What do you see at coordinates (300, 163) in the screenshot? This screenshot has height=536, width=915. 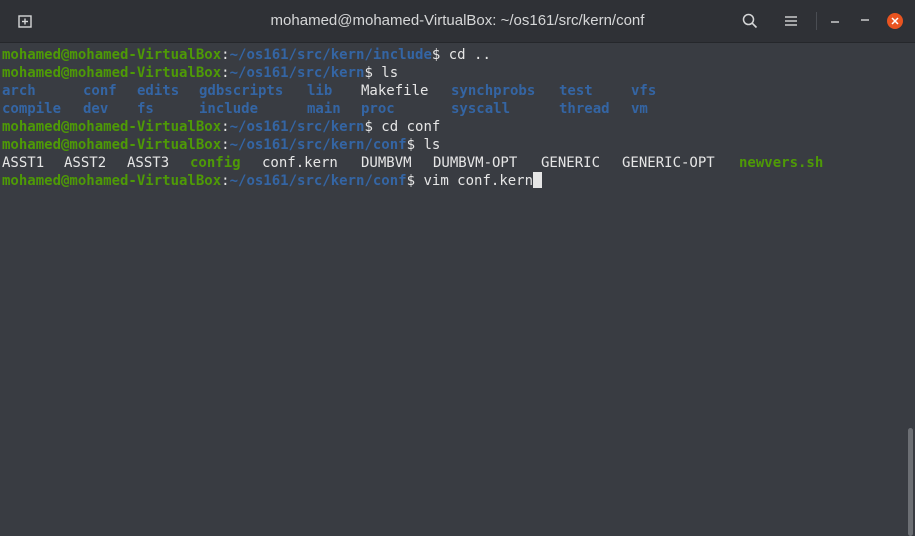 I see `list-item: conf.kern` at bounding box center [300, 163].